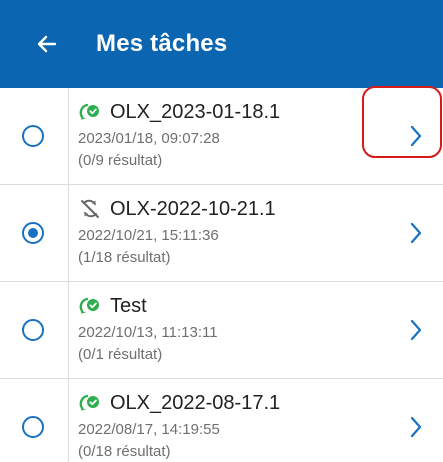 Image resolution: width=443 pixels, height=462 pixels. Describe the element at coordinates (193, 208) in the screenshot. I see `task-name: OLX-2022-10-21.1` at that location.